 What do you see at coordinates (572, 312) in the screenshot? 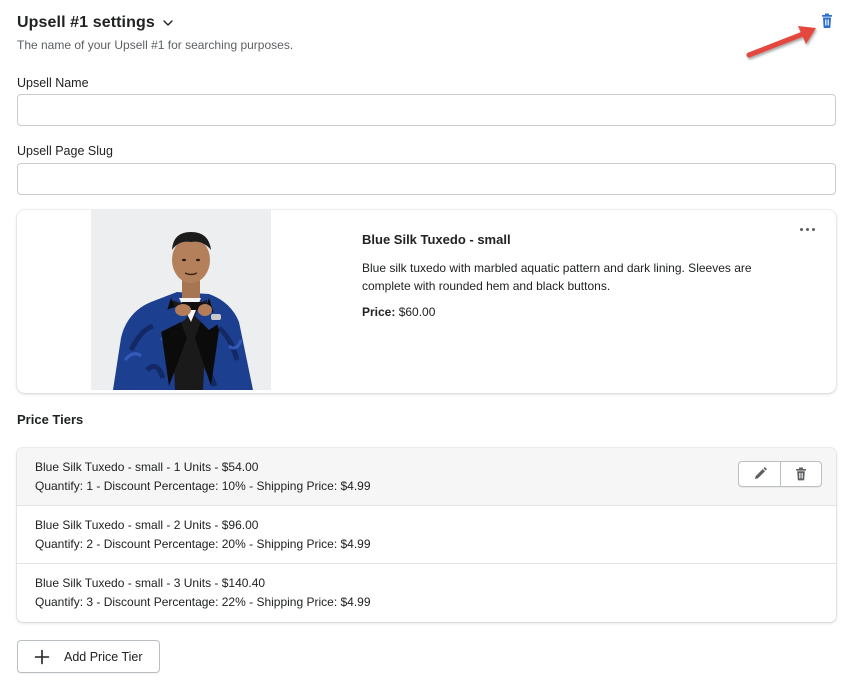
I see `product-price: Price: $60.00` at bounding box center [572, 312].